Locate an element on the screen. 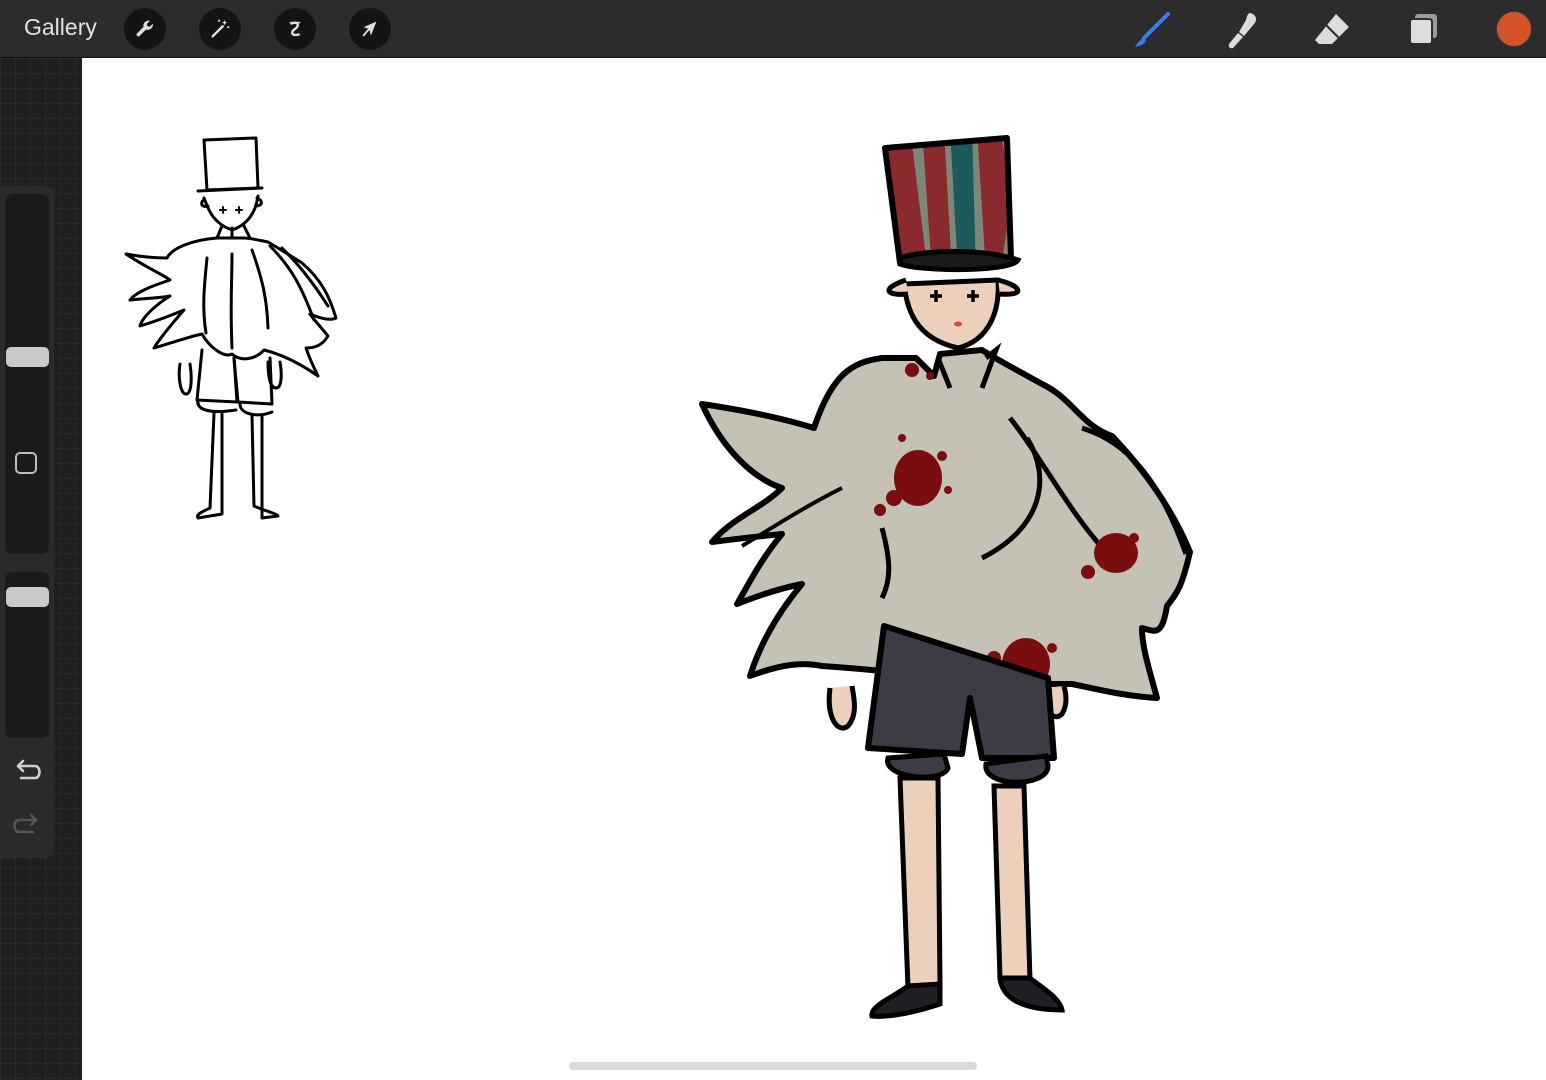 The image size is (1546, 1080). transform-arrow-icon is located at coordinates (369, 29).